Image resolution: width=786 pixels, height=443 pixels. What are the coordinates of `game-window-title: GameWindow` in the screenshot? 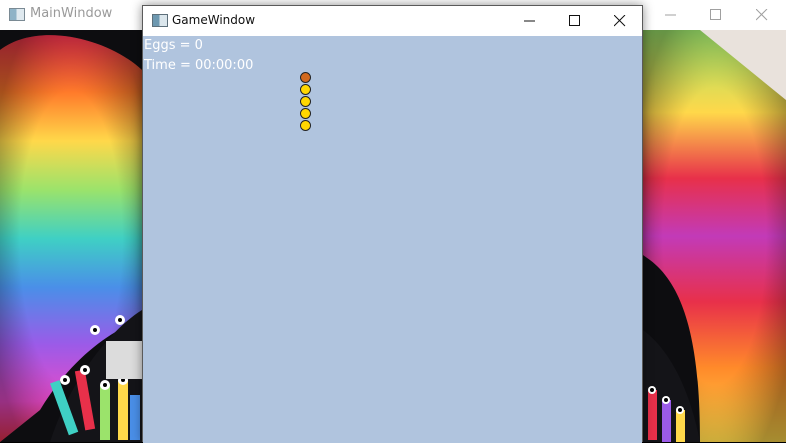 It's located at (214, 20).